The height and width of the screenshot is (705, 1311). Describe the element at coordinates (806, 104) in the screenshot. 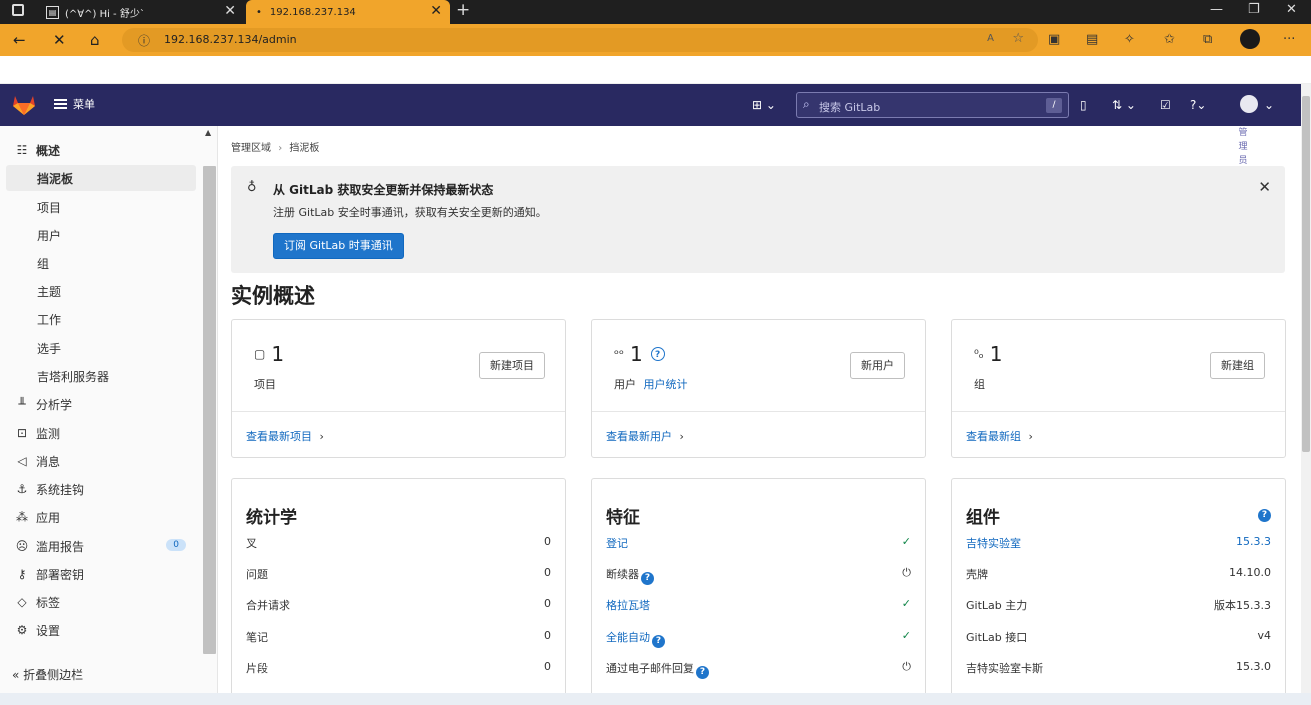

I see `search-icon: ⌕` at that location.